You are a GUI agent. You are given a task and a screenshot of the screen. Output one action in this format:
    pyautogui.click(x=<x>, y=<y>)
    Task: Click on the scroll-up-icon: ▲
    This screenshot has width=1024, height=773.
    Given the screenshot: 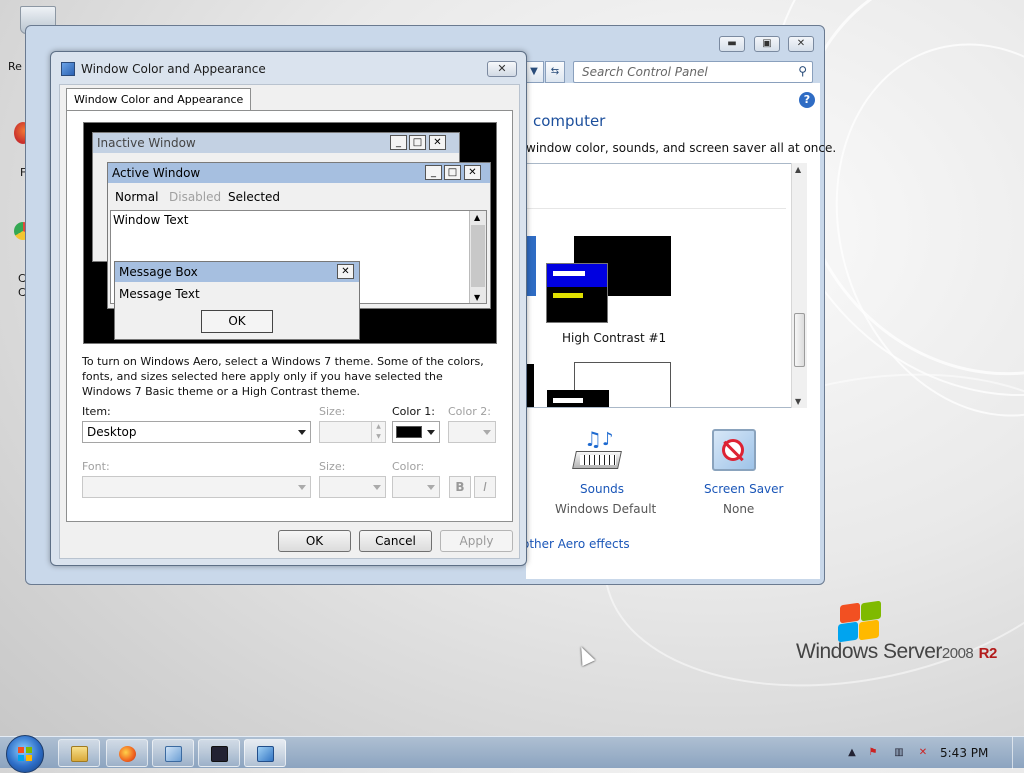 What is the action you would take?
    pyautogui.click(x=798, y=169)
    